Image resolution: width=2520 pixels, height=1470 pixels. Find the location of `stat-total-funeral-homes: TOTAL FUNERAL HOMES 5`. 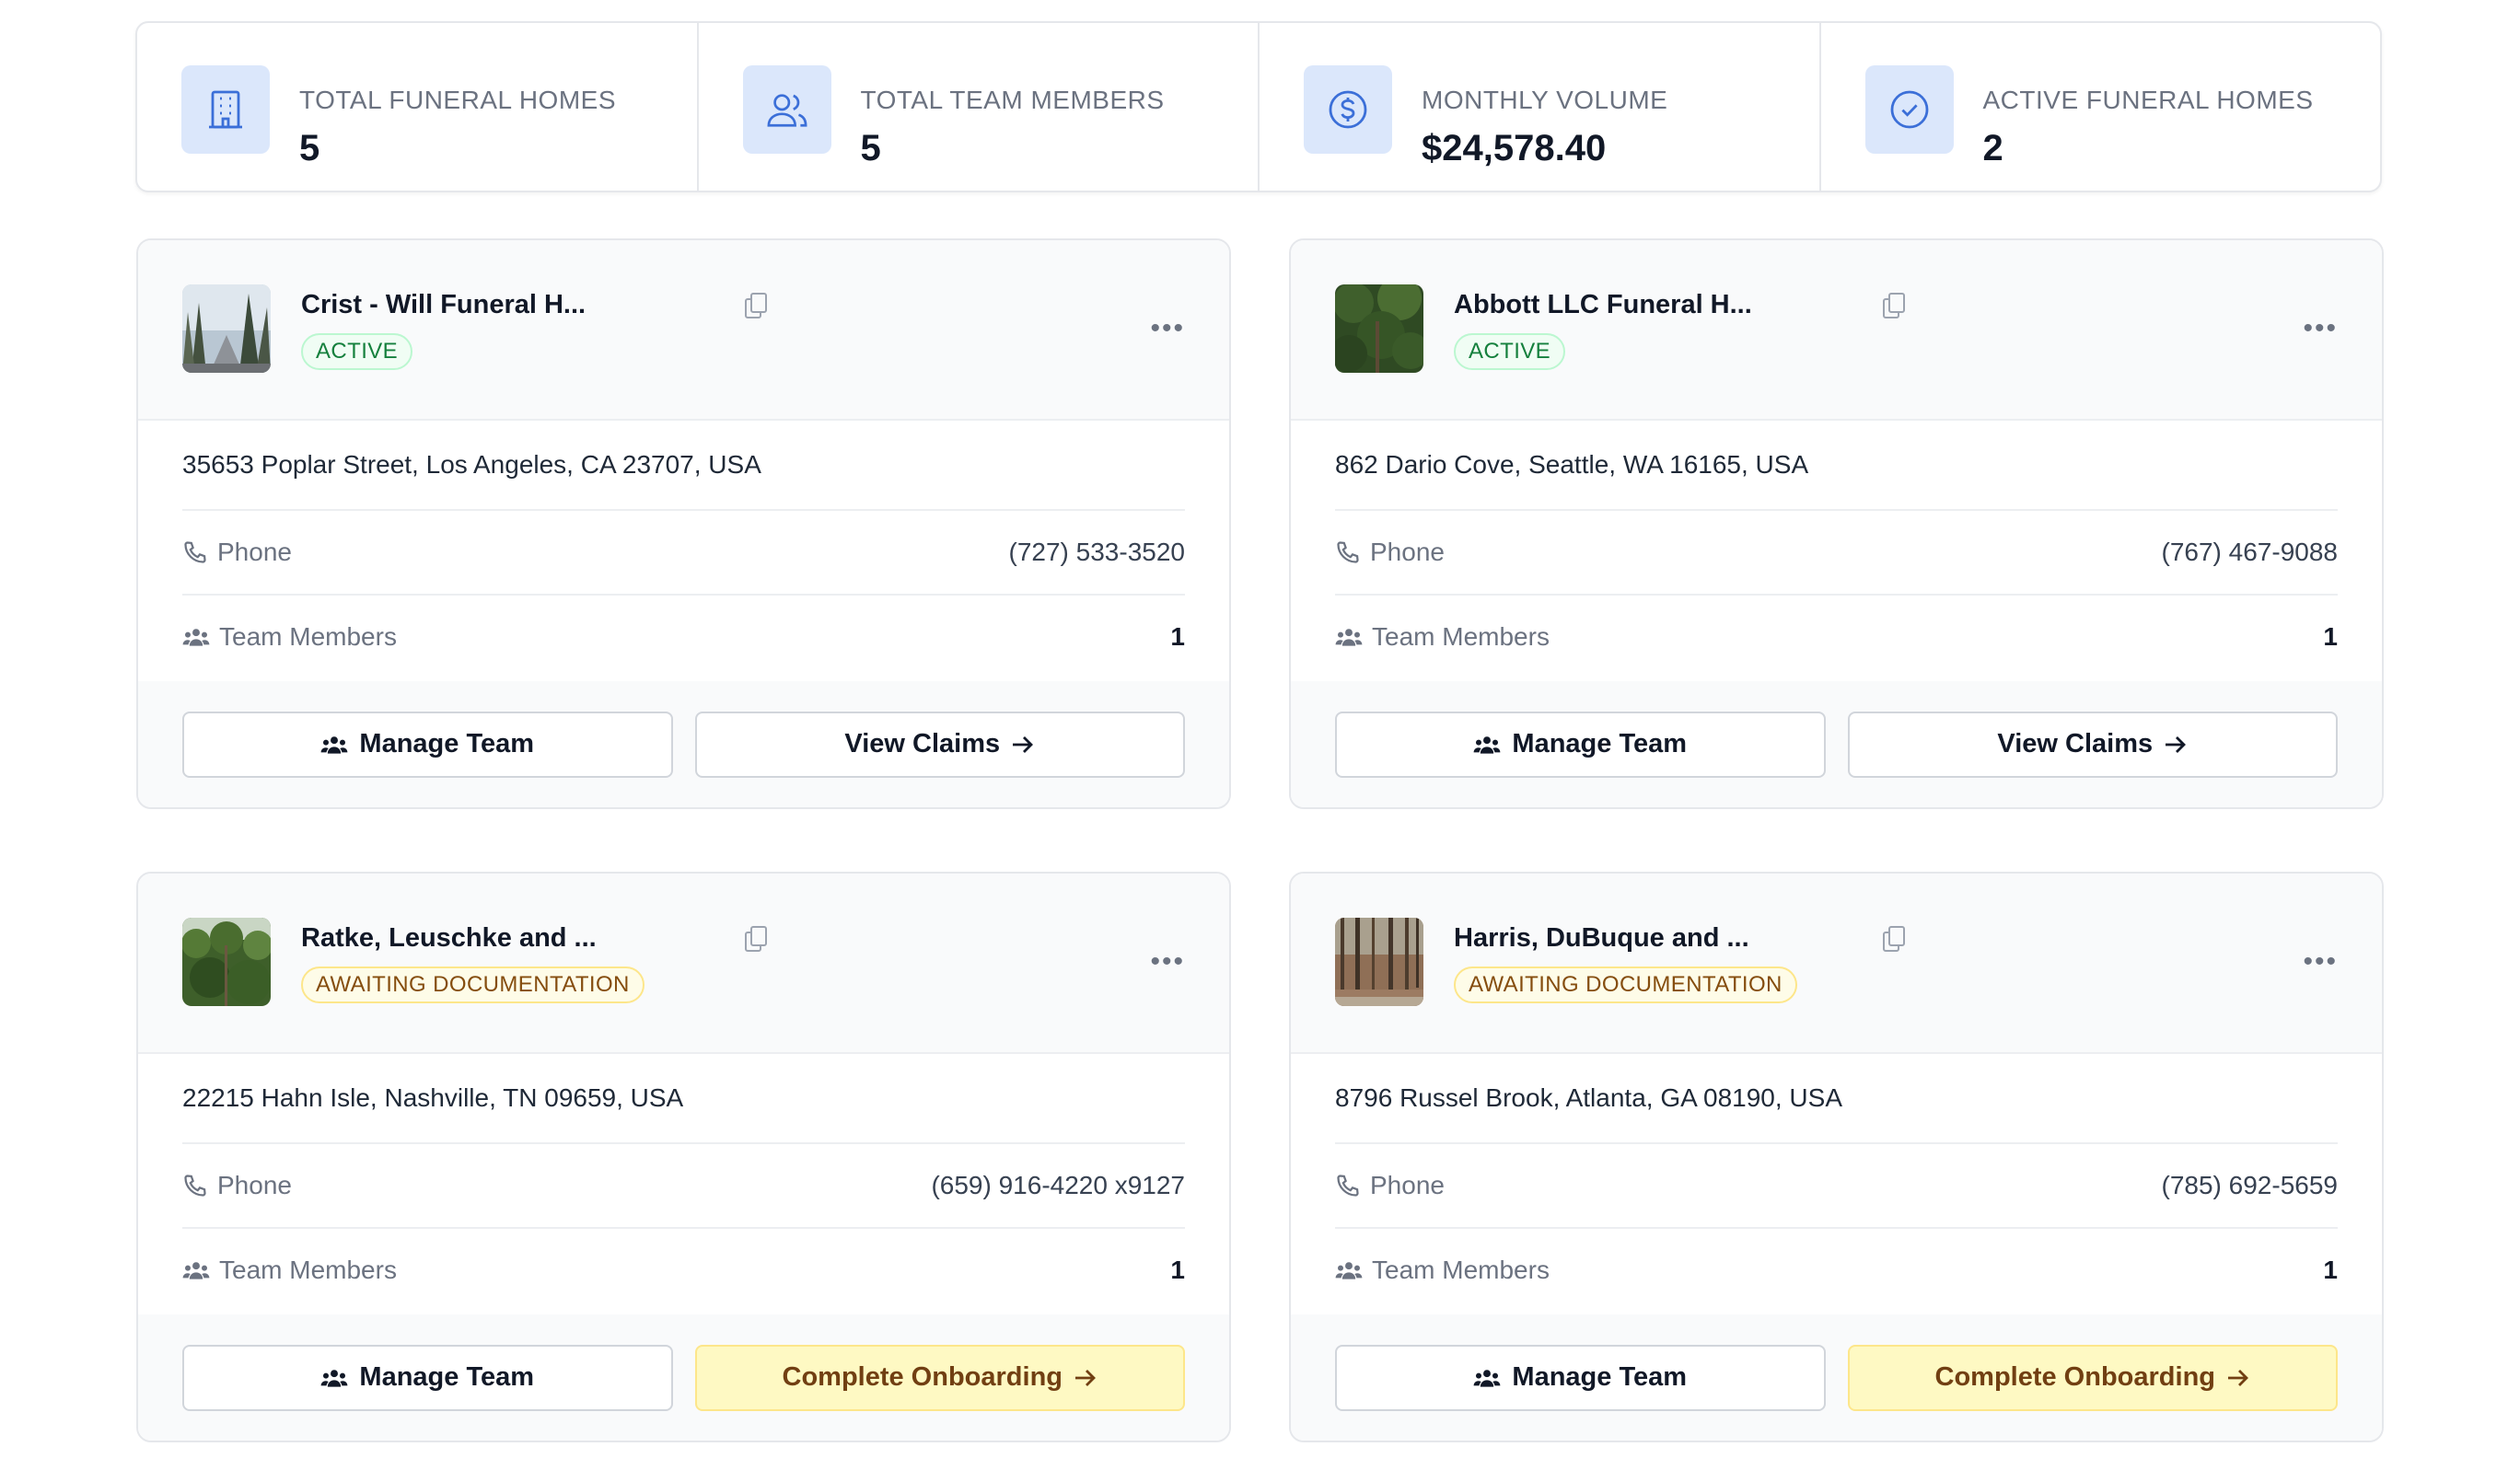

stat-total-funeral-homes: TOTAL FUNERAL HOMES 5 is located at coordinates (417, 107).